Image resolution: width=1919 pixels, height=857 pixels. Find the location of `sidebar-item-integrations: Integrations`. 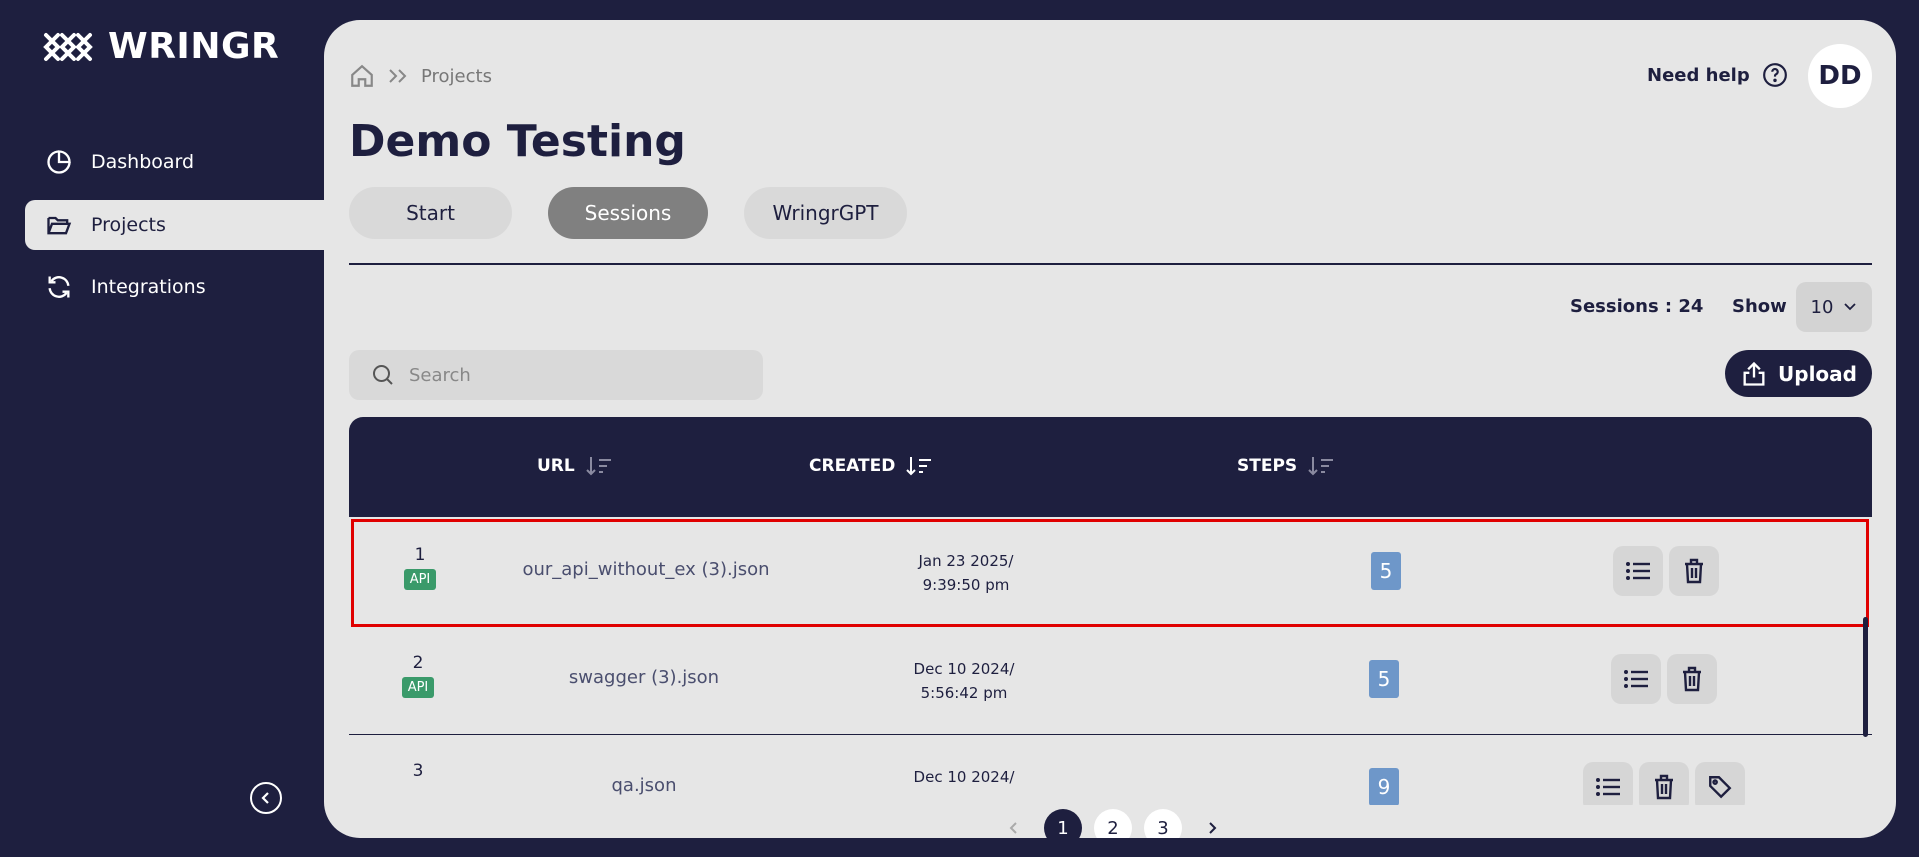

sidebar-item-integrations: Integrations is located at coordinates (175, 287).